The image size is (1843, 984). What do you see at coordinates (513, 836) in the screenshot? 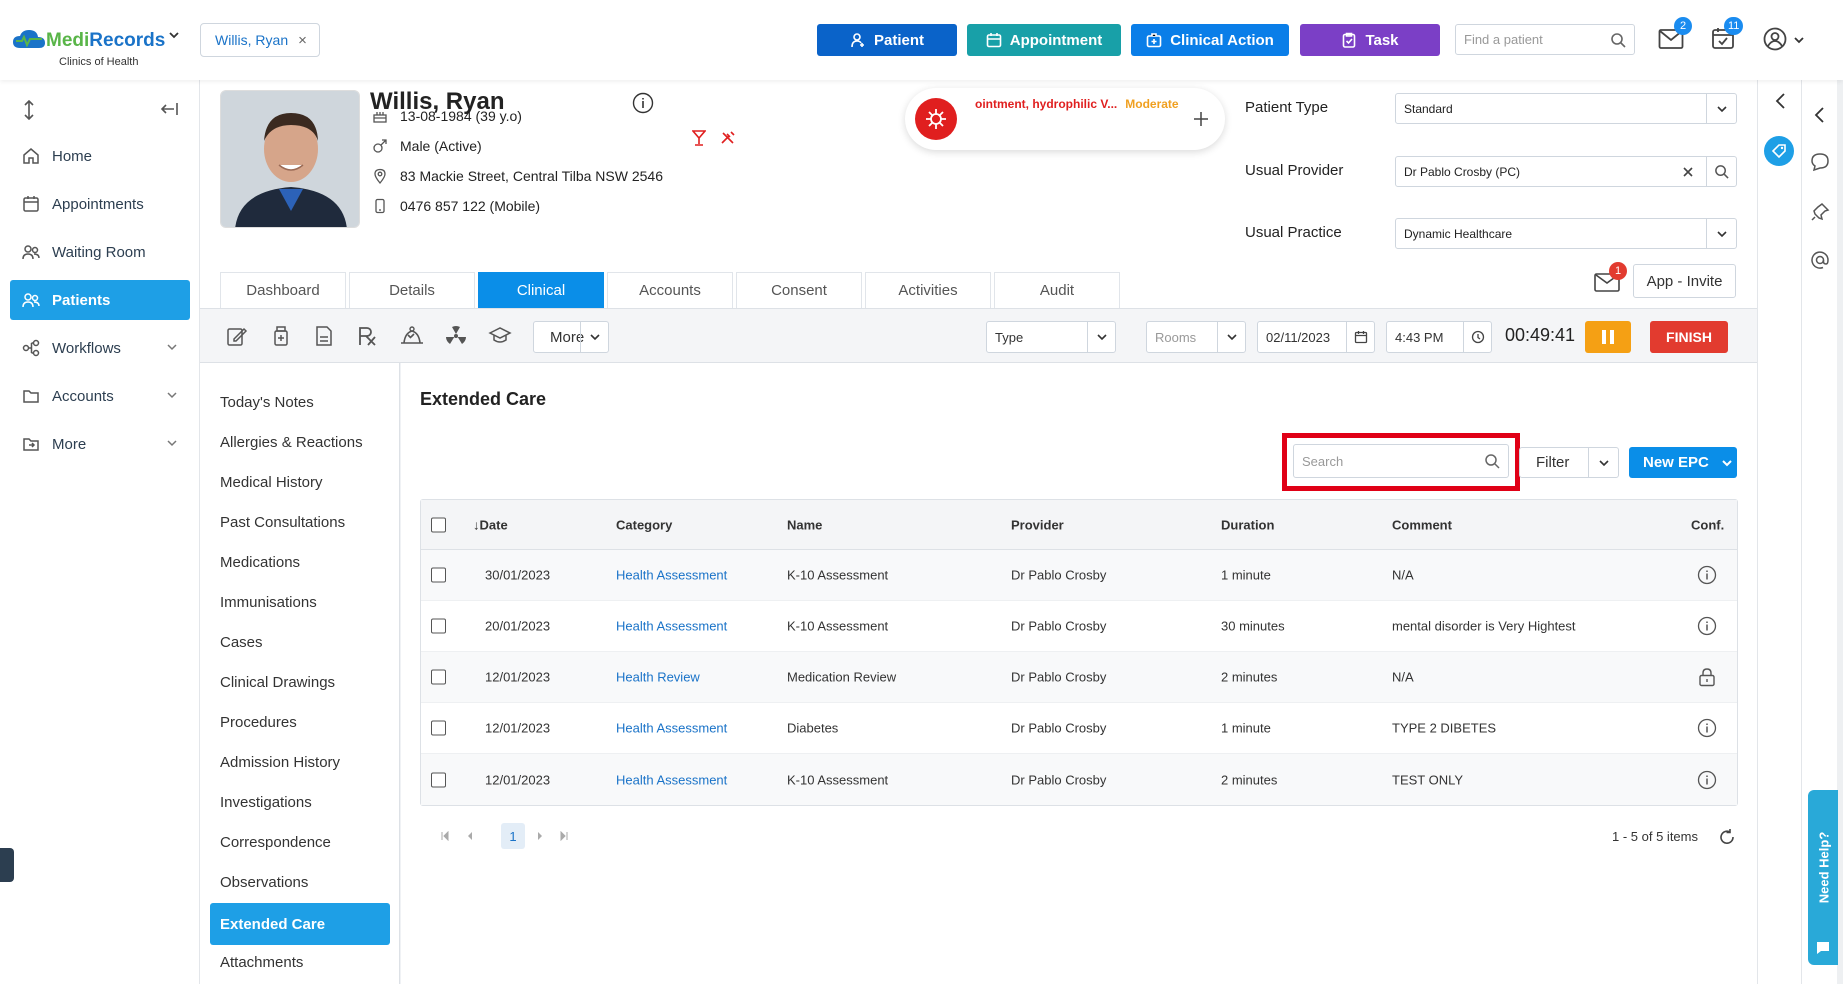
I see `page-number-current: 1` at bounding box center [513, 836].